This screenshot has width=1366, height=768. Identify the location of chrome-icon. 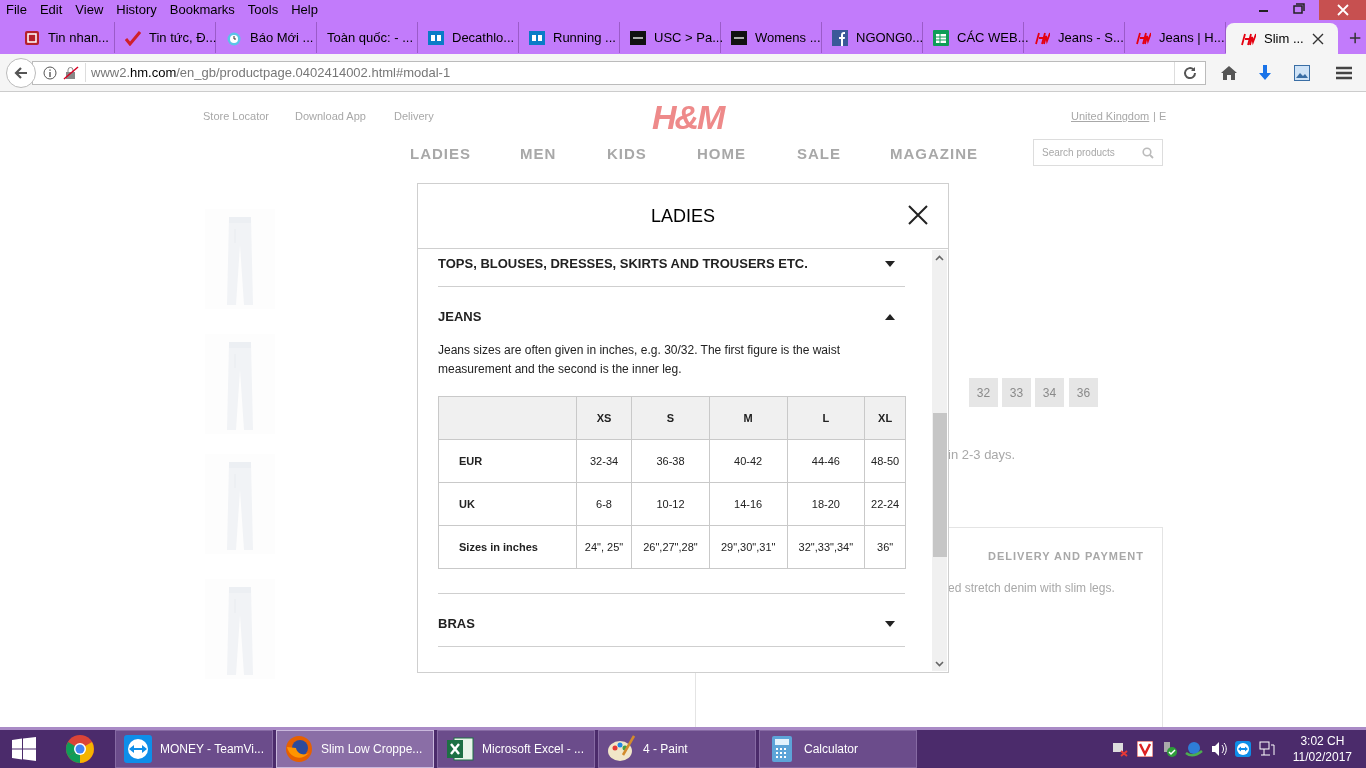
(80, 749).